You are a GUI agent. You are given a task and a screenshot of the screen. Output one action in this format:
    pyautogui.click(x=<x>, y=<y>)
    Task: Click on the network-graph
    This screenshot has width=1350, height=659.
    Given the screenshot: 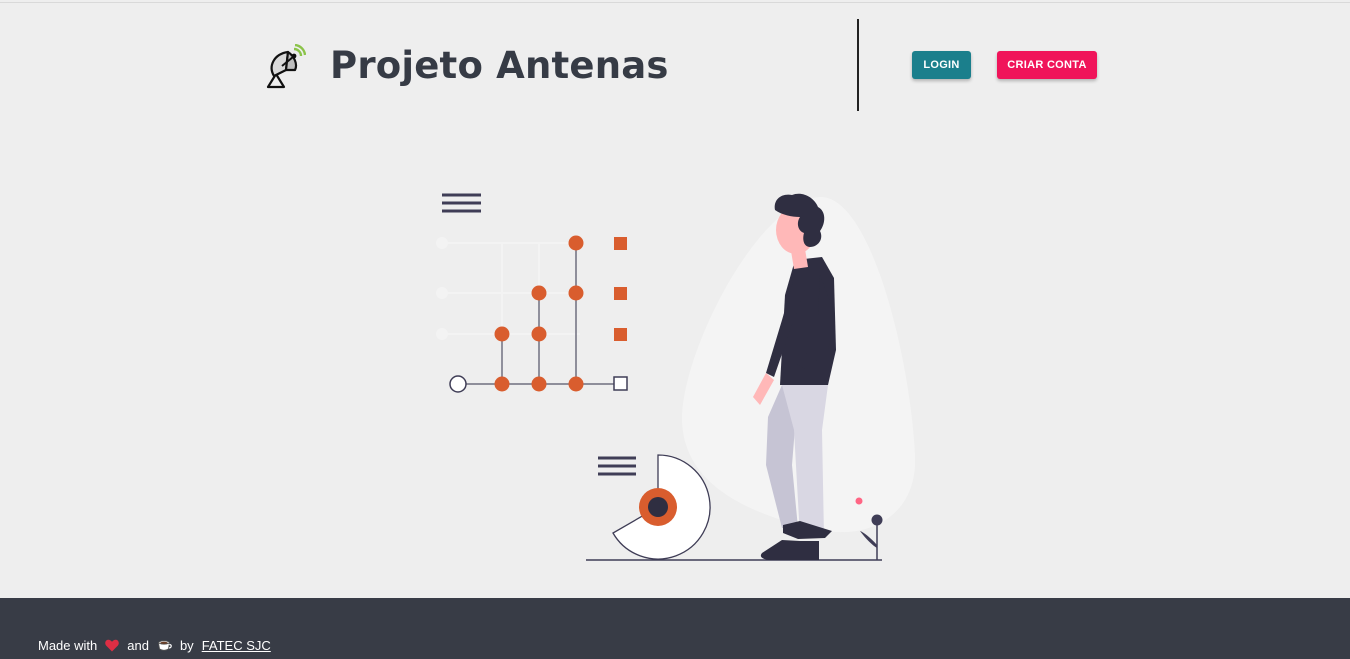 What is the action you would take?
    pyautogui.click(x=532, y=314)
    